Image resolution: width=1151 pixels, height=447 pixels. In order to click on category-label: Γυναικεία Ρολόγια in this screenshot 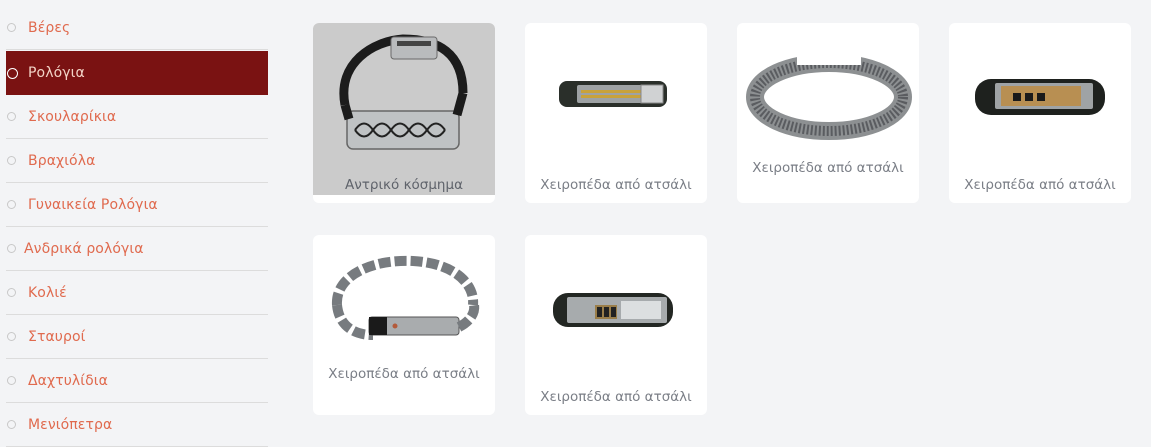, I will do `click(93, 204)`.